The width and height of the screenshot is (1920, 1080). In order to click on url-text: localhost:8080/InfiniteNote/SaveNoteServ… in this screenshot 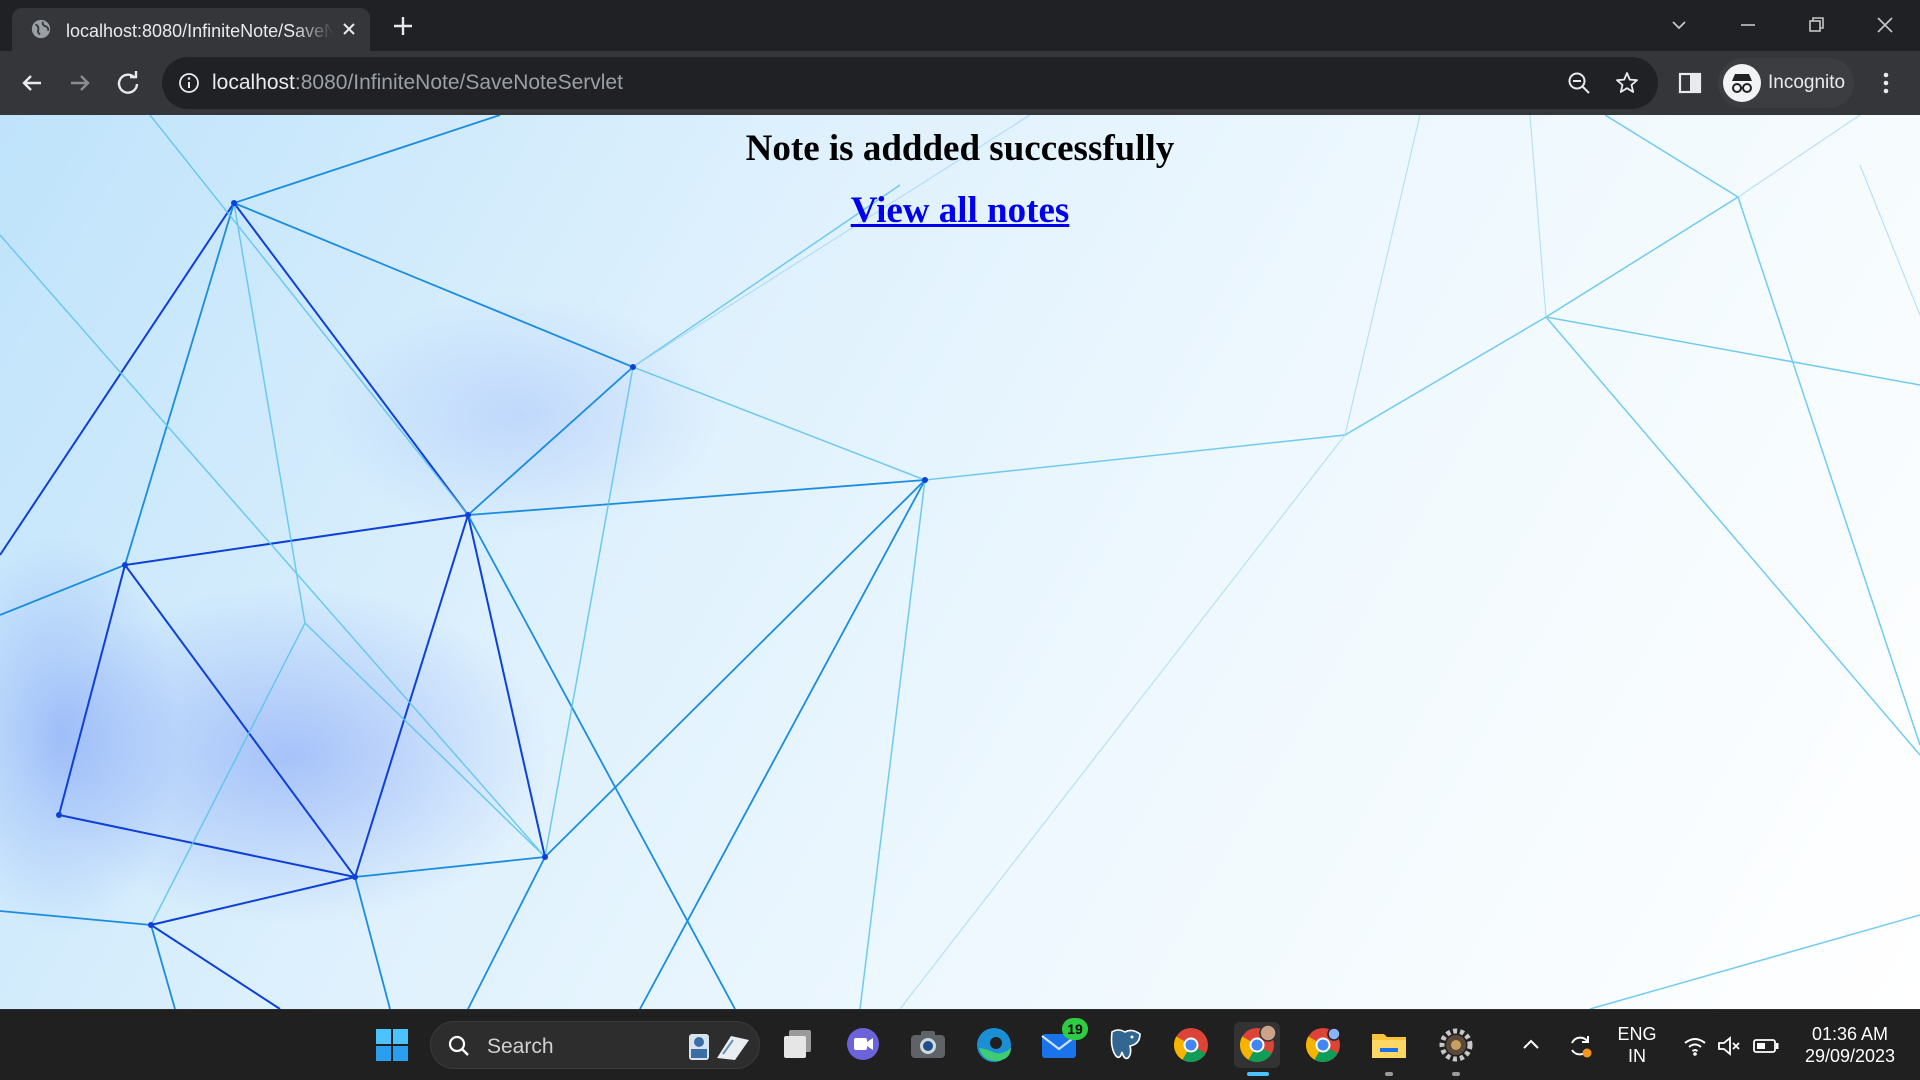, I will do `click(417, 83)`.